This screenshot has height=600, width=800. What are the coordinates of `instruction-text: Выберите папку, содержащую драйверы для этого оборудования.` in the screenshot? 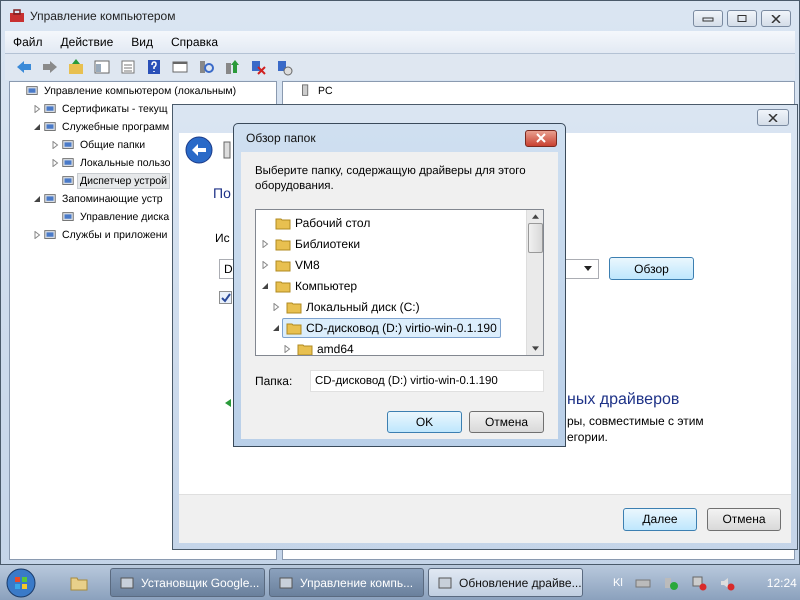 It's located at (391, 179).